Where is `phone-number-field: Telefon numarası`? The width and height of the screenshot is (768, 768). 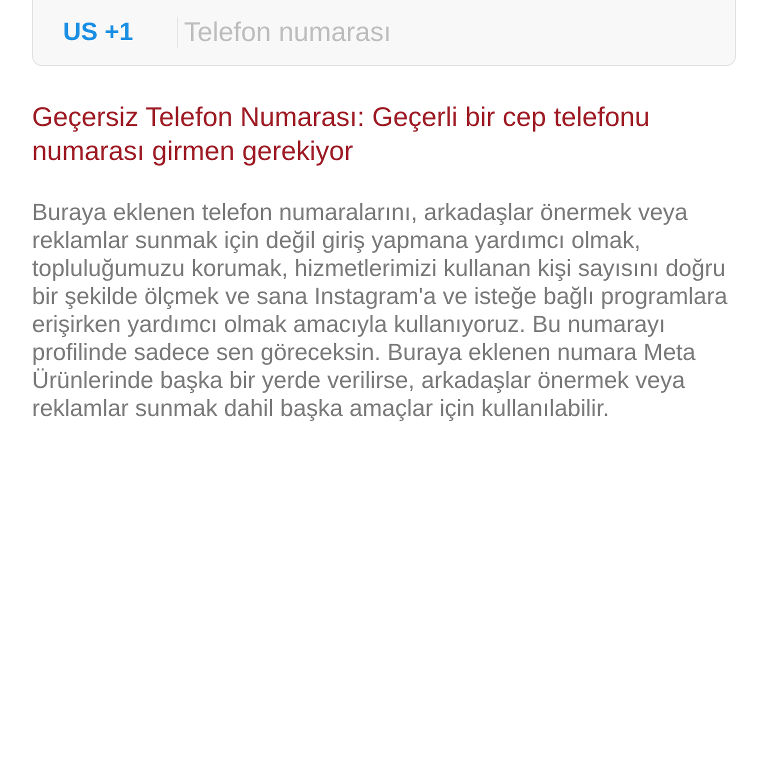
phone-number-field: Telefon numarası is located at coordinates (456, 32).